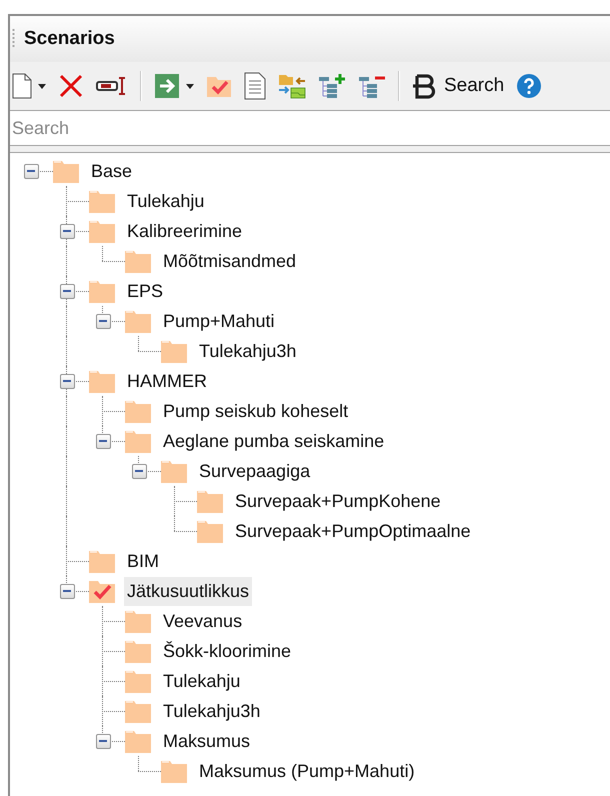 The height and width of the screenshot is (796, 610). Describe the element at coordinates (307, 771) in the screenshot. I see `tree-item-label: Maksumus (Pump+Mahuti)` at that location.